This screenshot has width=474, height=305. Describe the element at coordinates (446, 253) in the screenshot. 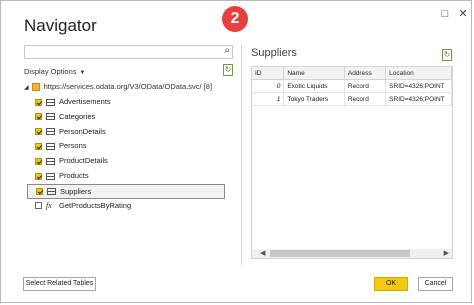

I see `scroll-right-icon: ▶` at that location.